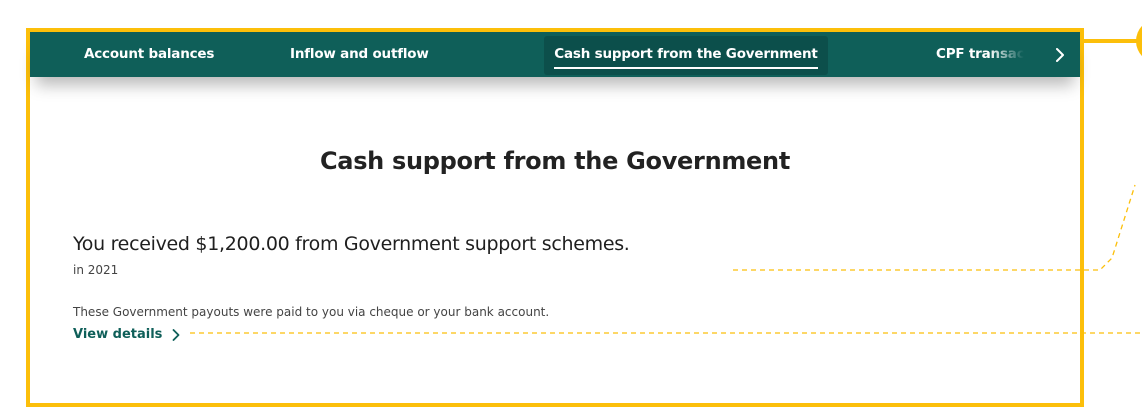  What do you see at coordinates (118, 334) in the screenshot?
I see `view-details-label: View details` at bounding box center [118, 334].